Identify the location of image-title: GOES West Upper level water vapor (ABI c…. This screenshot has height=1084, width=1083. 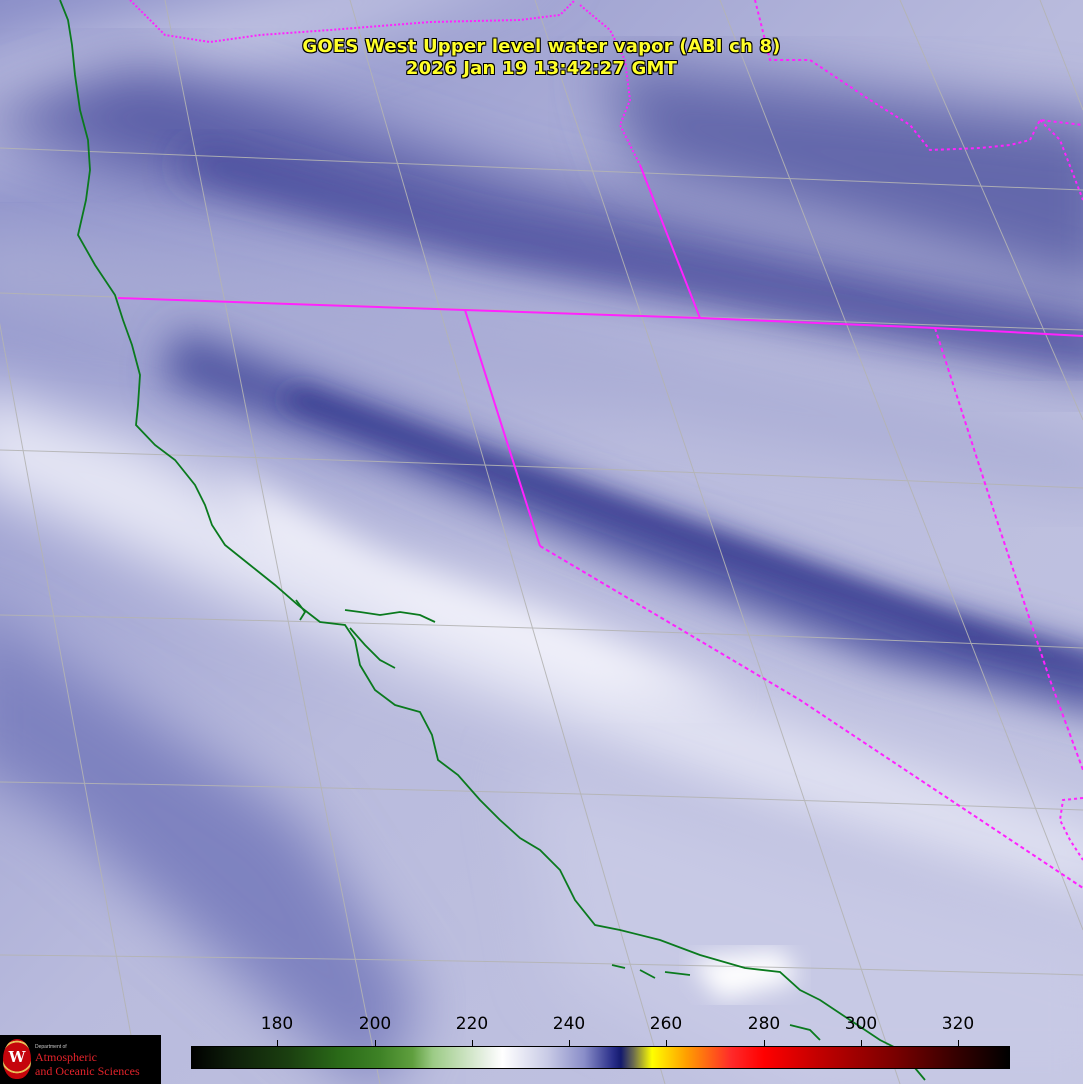
(541, 46).